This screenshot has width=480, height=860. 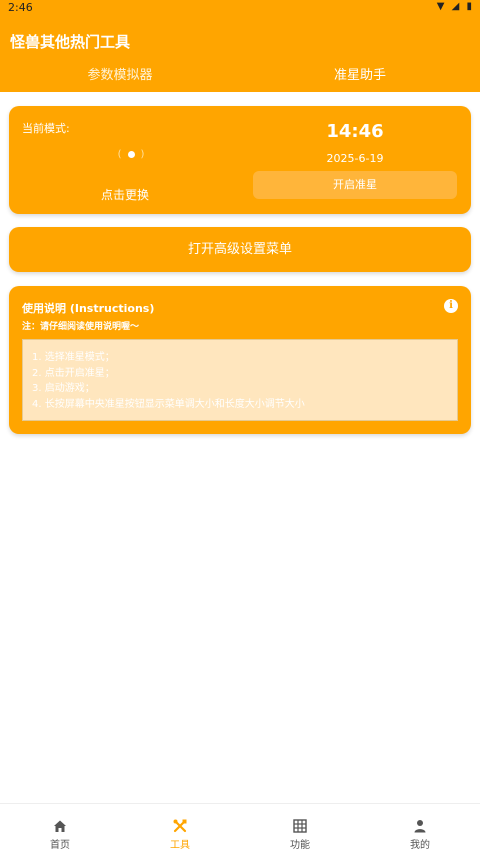 What do you see at coordinates (88, 308) in the screenshot?
I see `instructions-title: 使用说明 (Instructions)` at bounding box center [88, 308].